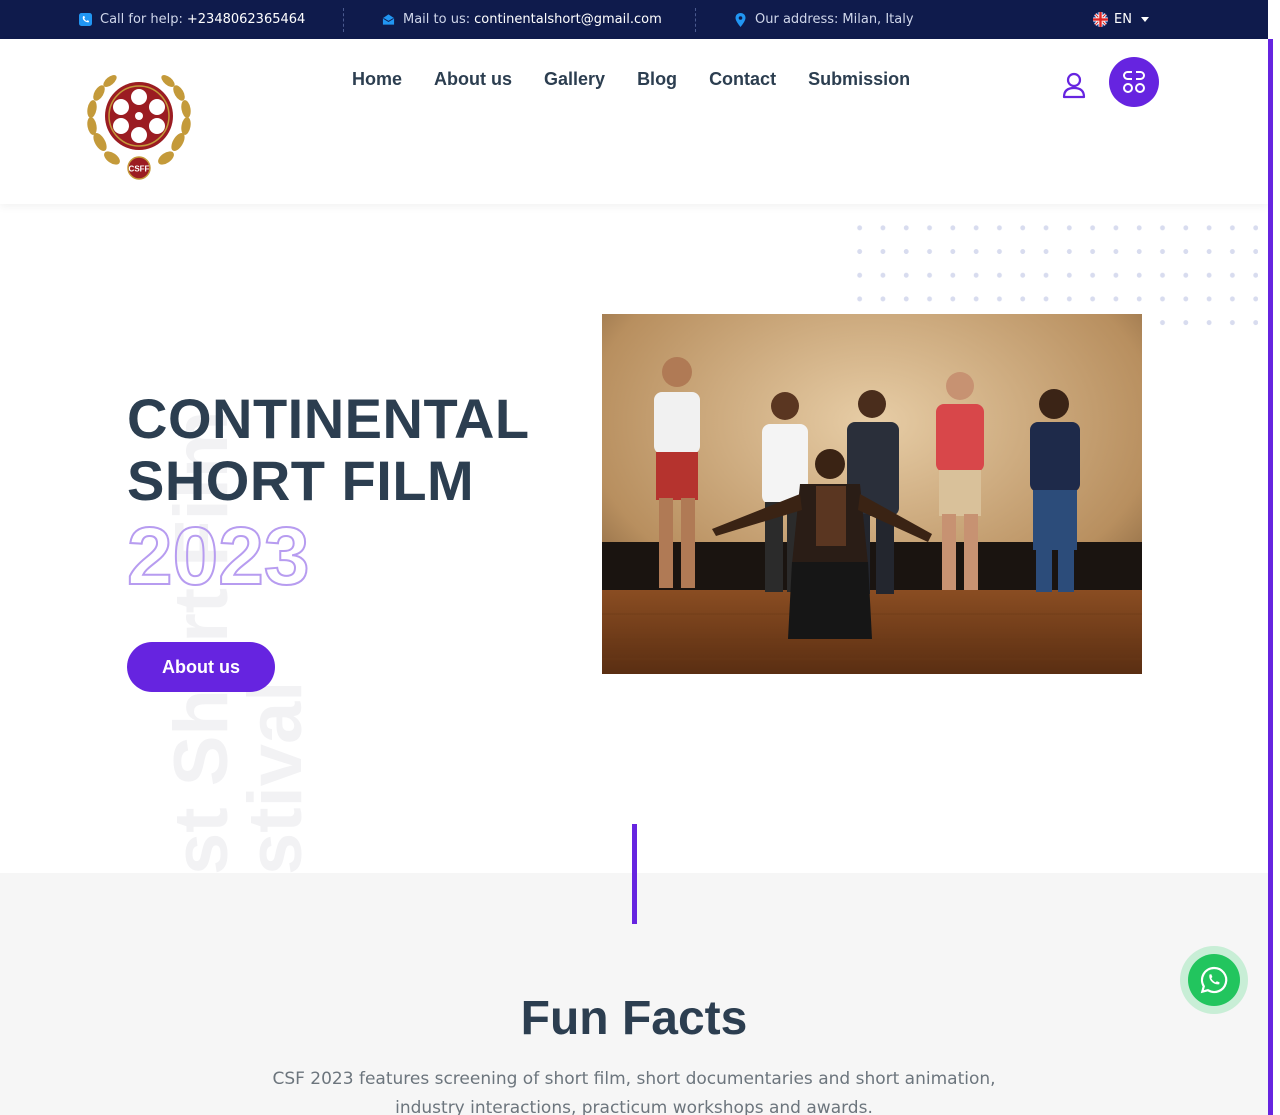 The height and width of the screenshot is (1115, 1280). I want to click on fun-facts-title: Fun Facts, so click(634, 1018).